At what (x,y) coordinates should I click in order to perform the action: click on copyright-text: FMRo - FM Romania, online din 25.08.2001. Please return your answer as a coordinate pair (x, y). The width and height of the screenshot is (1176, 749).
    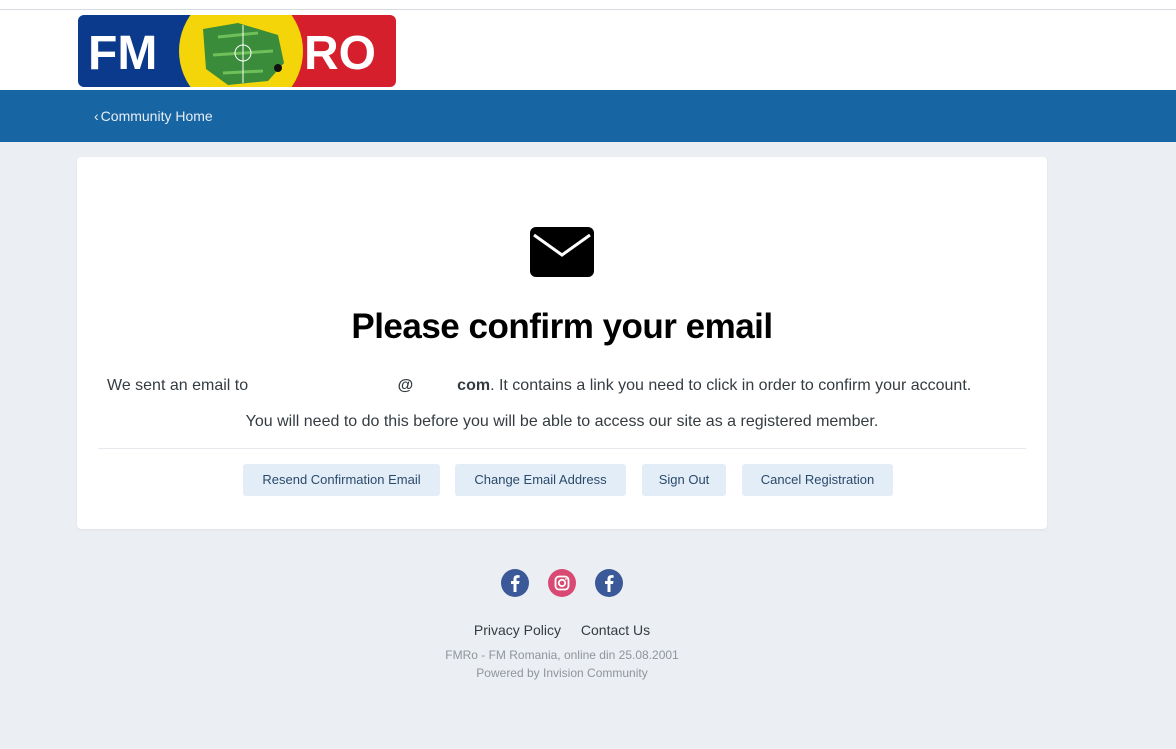
    Looking at the image, I should click on (562, 655).